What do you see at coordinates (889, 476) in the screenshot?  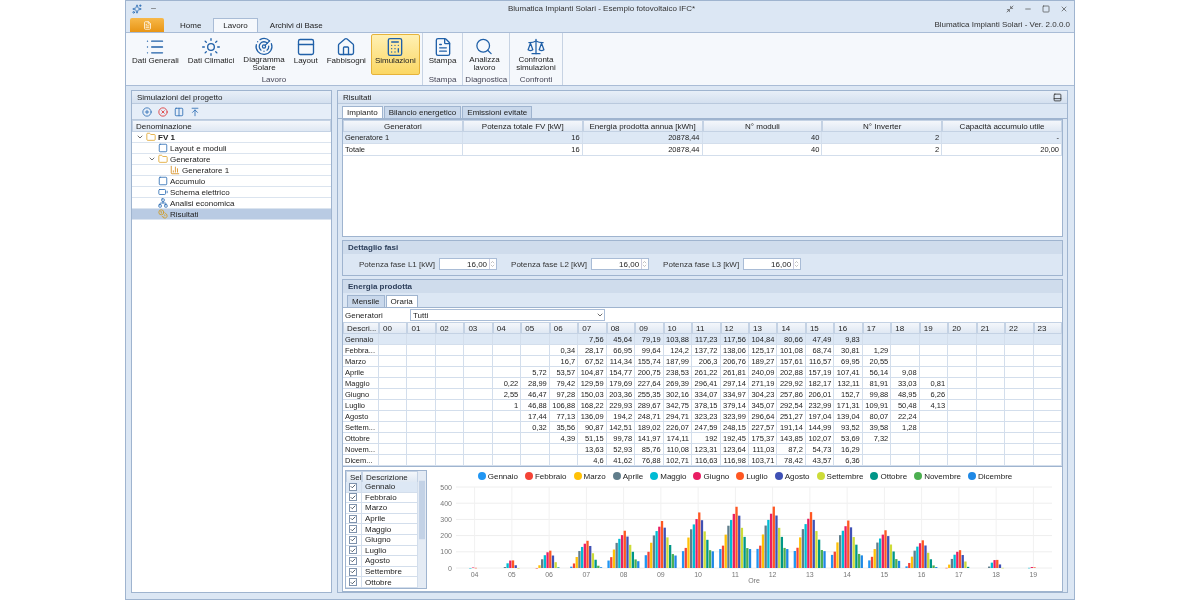 I see `legend-item: Ottobre` at bounding box center [889, 476].